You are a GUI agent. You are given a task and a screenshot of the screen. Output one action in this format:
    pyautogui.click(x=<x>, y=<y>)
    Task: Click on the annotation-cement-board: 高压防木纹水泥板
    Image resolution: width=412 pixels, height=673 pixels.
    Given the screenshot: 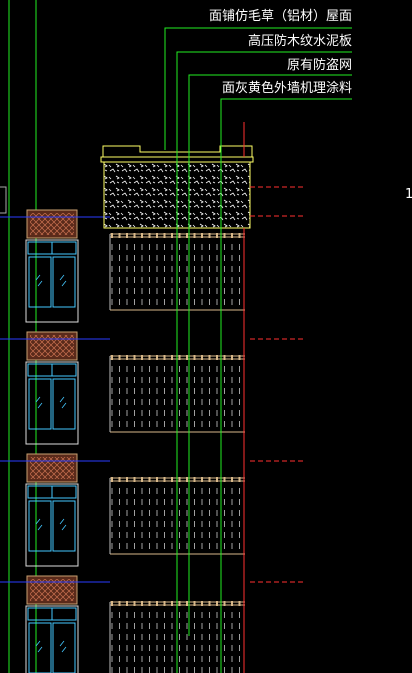 What is the action you would take?
    pyautogui.click(x=300, y=41)
    